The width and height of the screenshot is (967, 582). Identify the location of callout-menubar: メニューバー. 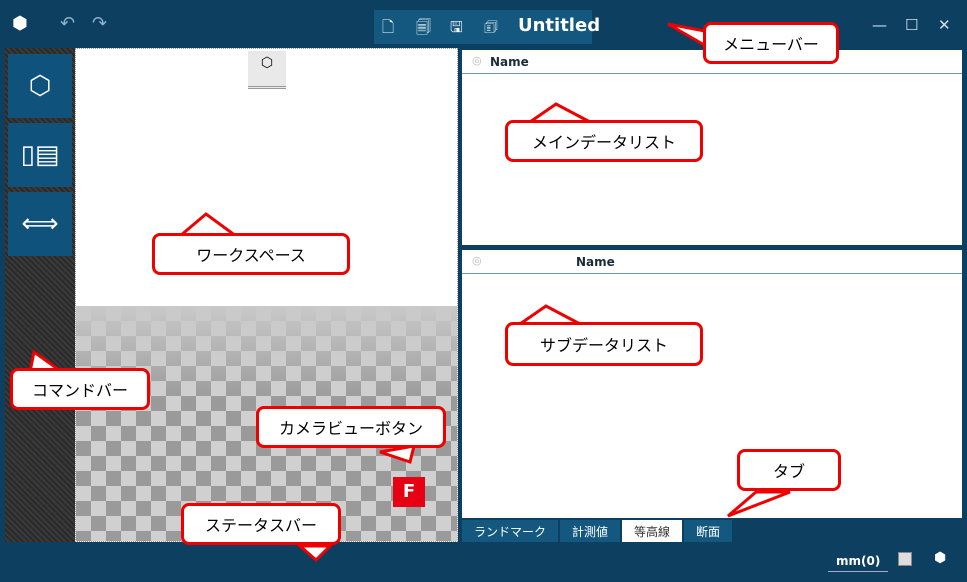
(771, 43).